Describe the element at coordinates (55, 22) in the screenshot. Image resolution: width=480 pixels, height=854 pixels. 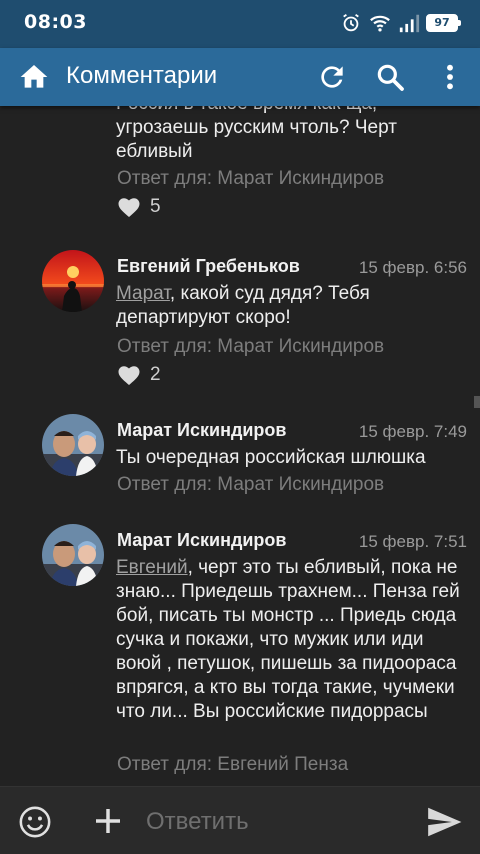
I see `status-time: 08:03` at that location.